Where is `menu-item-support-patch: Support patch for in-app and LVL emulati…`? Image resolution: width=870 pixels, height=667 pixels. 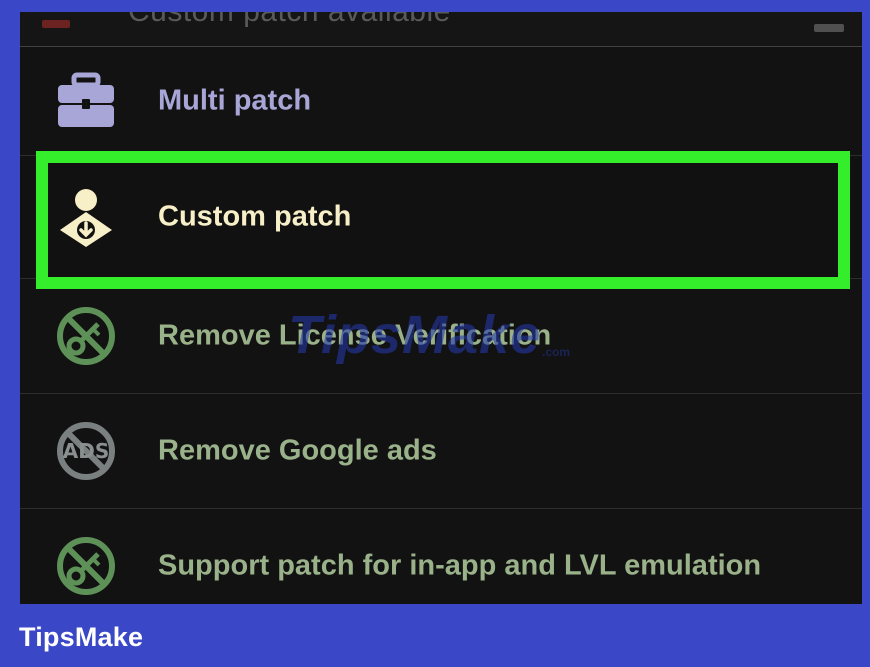
menu-item-support-patch: Support patch for in-app and LVL emulati… is located at coordinates (441, 556).